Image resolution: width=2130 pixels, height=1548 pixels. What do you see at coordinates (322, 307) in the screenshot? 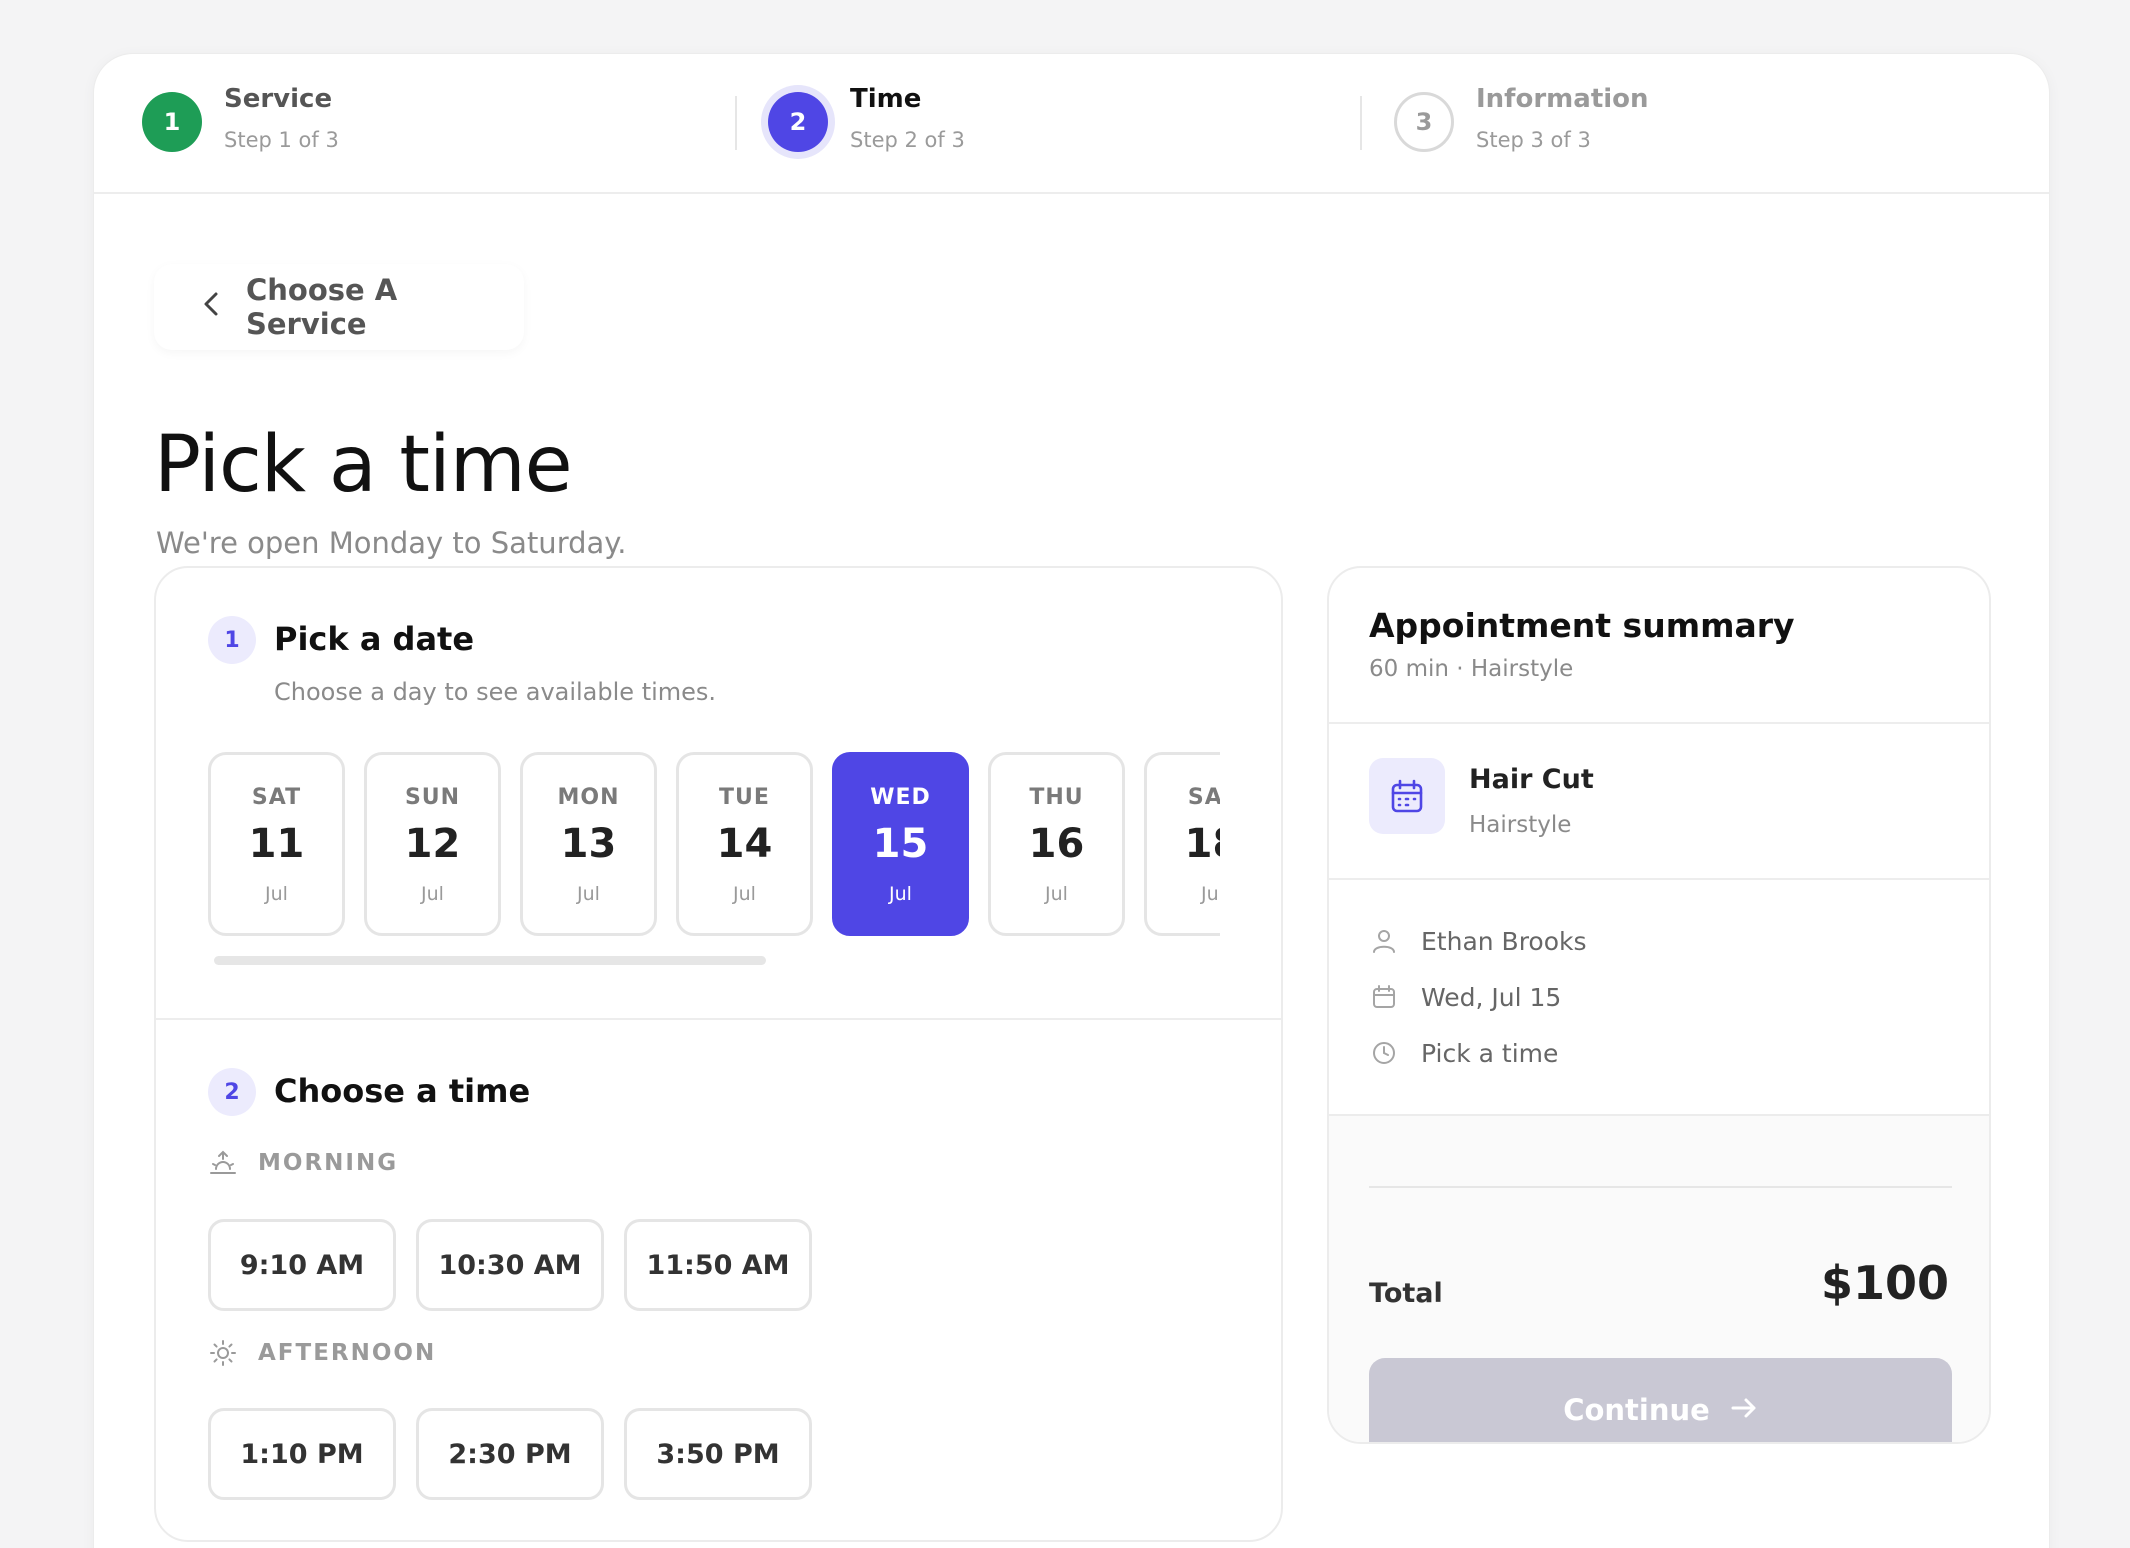
I see `back-button-label: Choose A Service` at bounding box center [322, 307].